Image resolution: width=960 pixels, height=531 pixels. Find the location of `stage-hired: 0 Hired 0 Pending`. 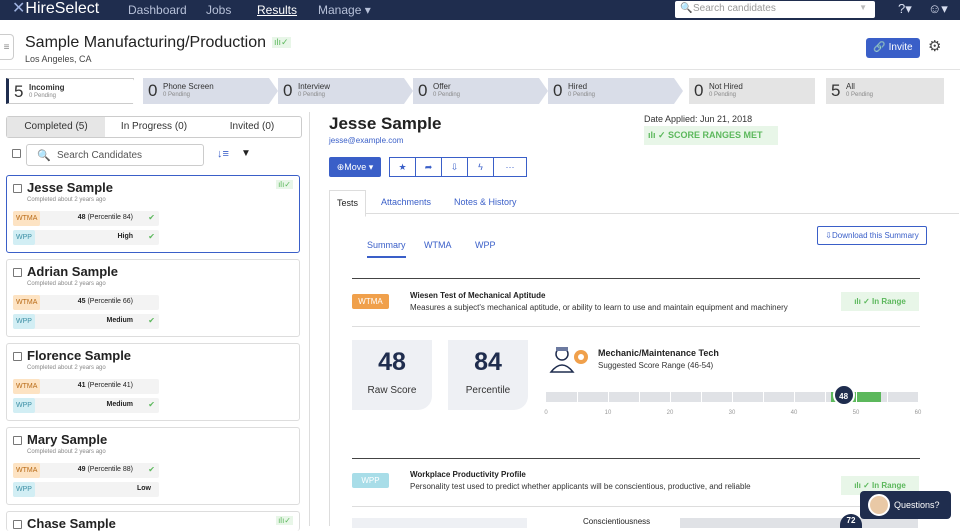

stage-hired: 0 Hired 0 Pending is located at coordinates (615, 91).